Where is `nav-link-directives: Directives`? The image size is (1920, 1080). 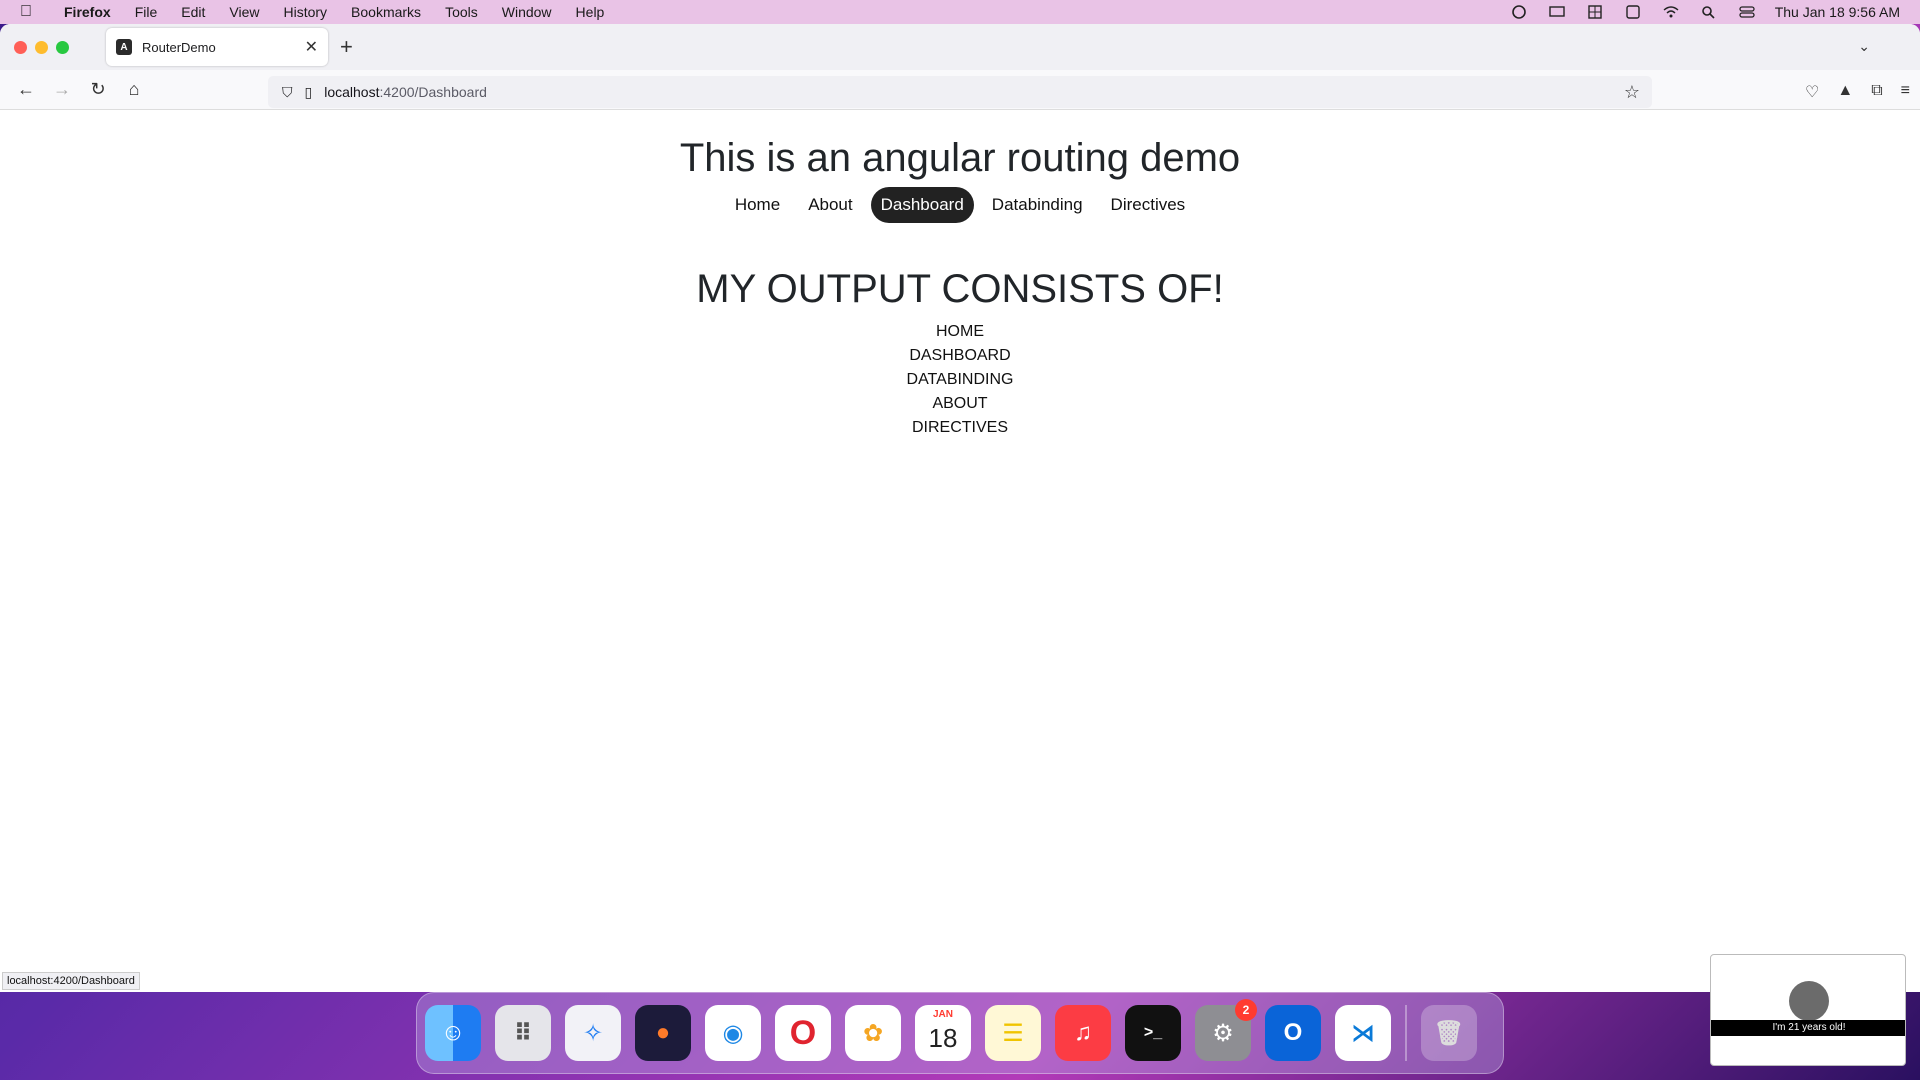
nav-link-directives: Directives is located at coordinates (1148, 205).